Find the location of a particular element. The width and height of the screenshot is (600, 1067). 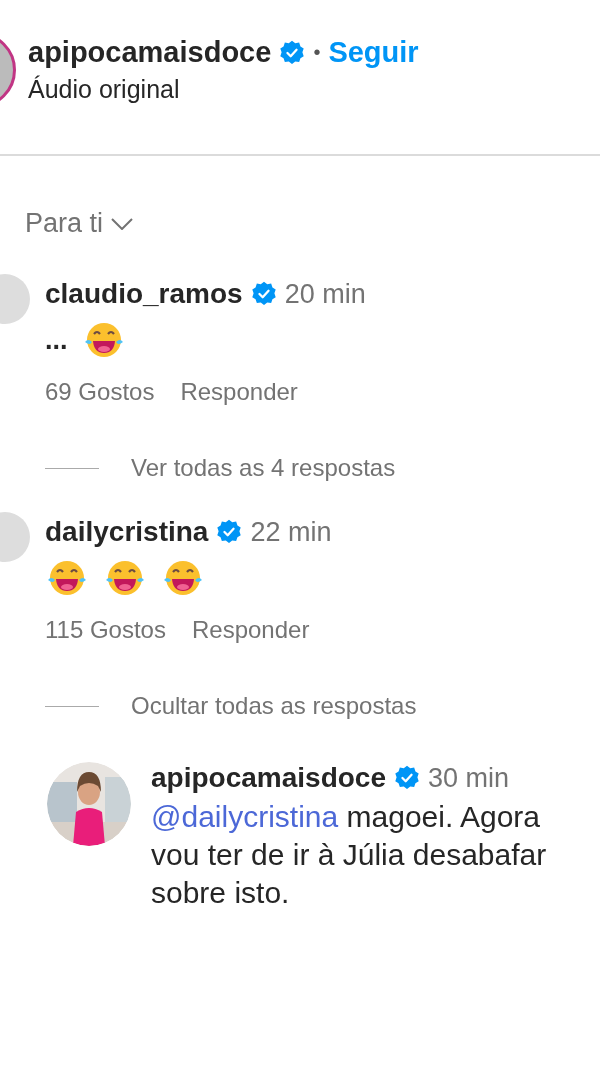

chevron-down-icon is located at coordinates (122, 223).